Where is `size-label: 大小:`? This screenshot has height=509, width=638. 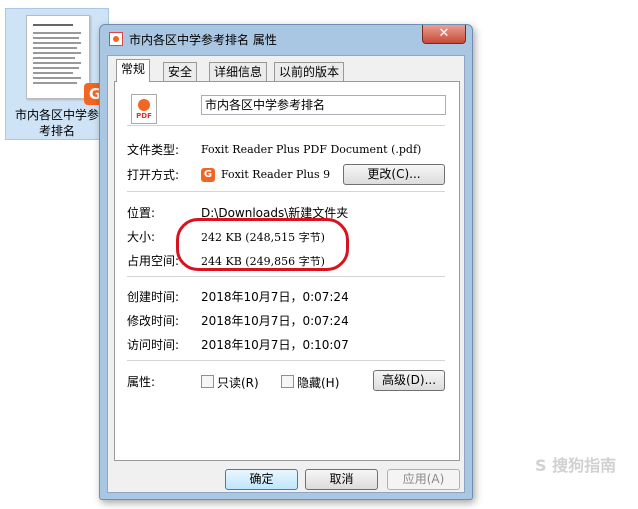 size-label: 大小: is located at coordinates (141, 237).